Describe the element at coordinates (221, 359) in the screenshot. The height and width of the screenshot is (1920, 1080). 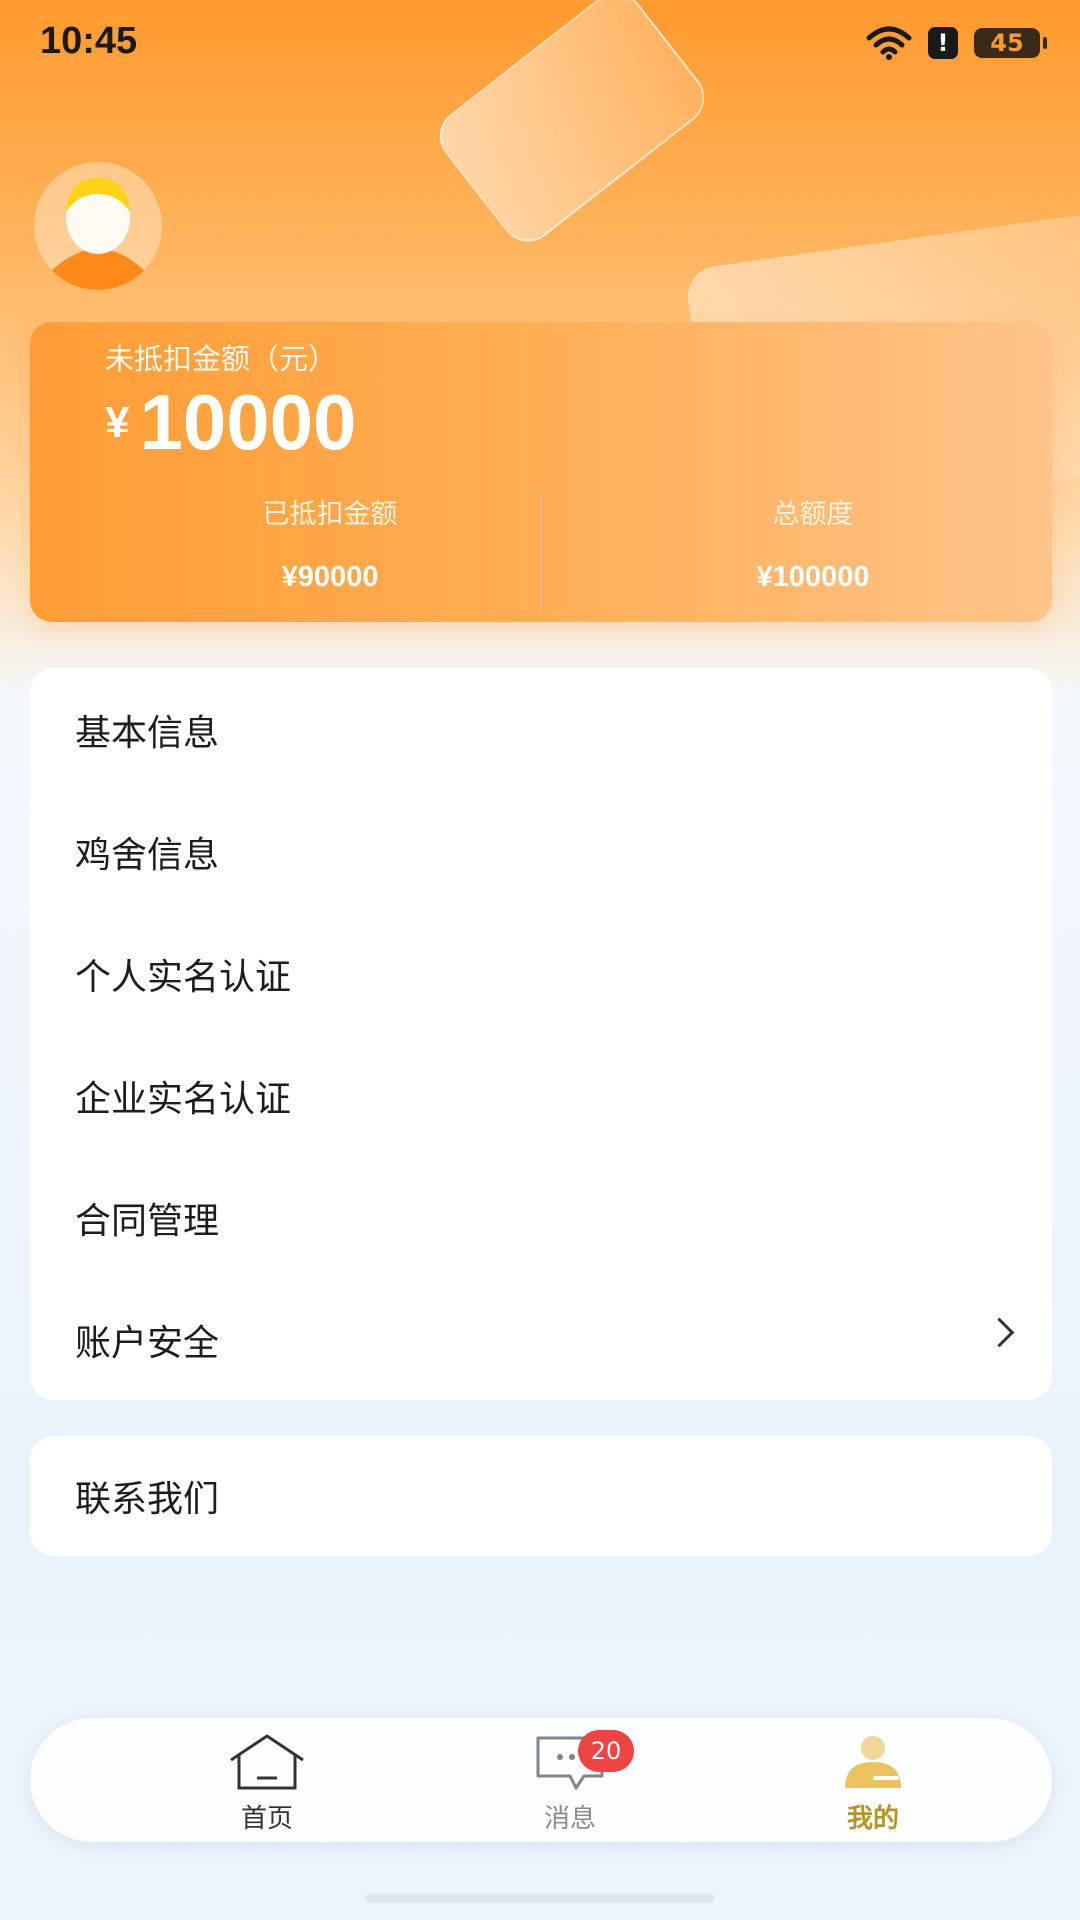
I see `undeducted-amount-label: 未抵扣金额（元）` at that location.